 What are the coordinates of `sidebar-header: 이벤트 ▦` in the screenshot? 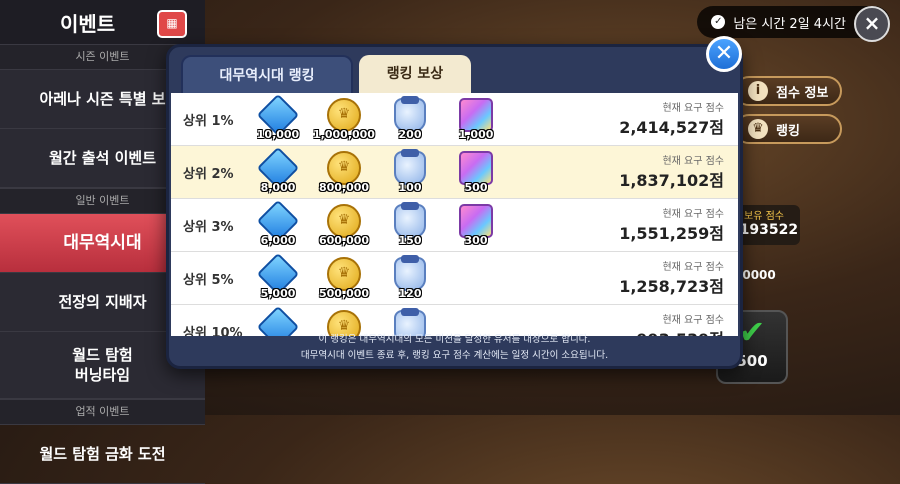 It's located at (102, 22).